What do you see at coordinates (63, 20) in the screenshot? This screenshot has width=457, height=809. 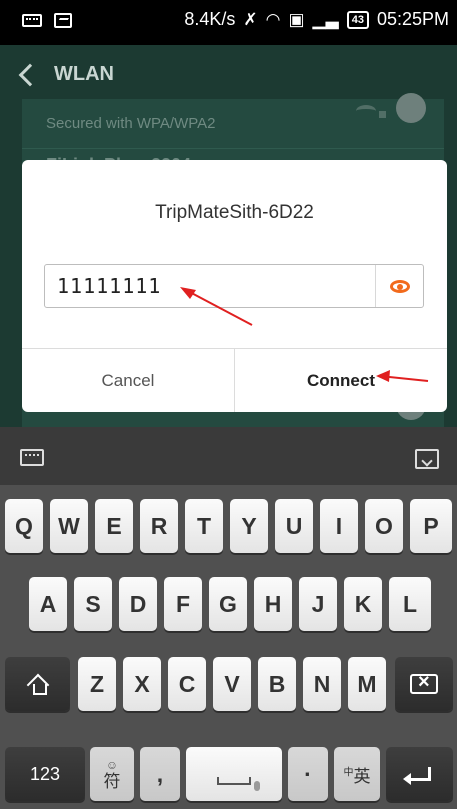 I see `image-notification-icon` at bounding box center [63, 20].